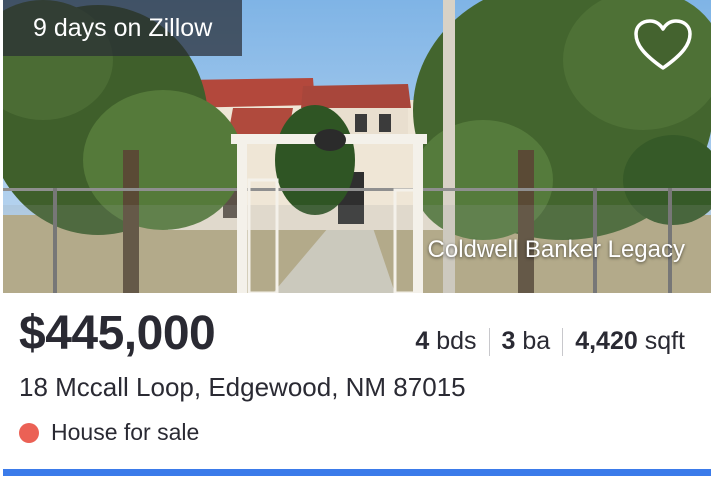 The image size is (714, 478). What do you see at coordinates (422, 341) in the screenshot?
I see `beds-value: 4` at bounding box center [422, 341].